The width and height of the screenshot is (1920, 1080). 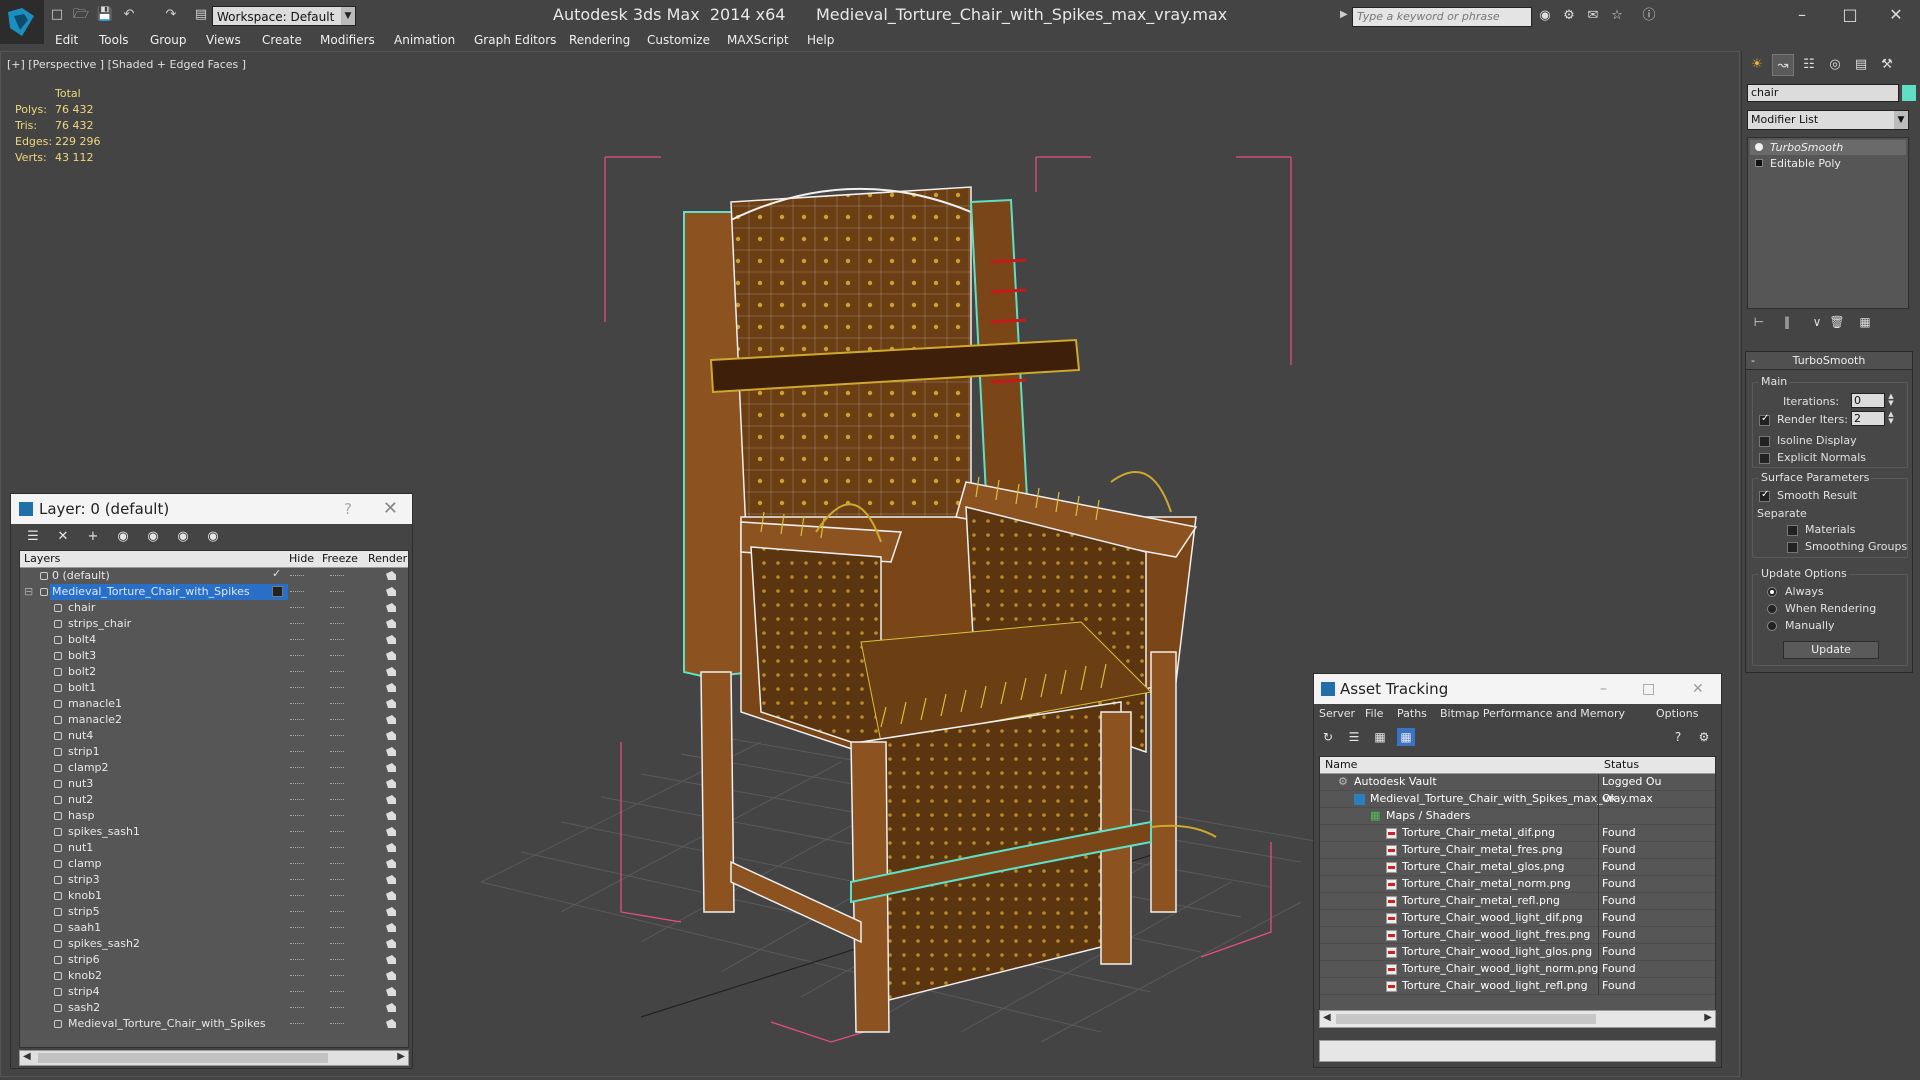 What do you see at coordinates (214, 848) in the screenshot?
I see `object-row: nut1` at bounding box center [214, 848].